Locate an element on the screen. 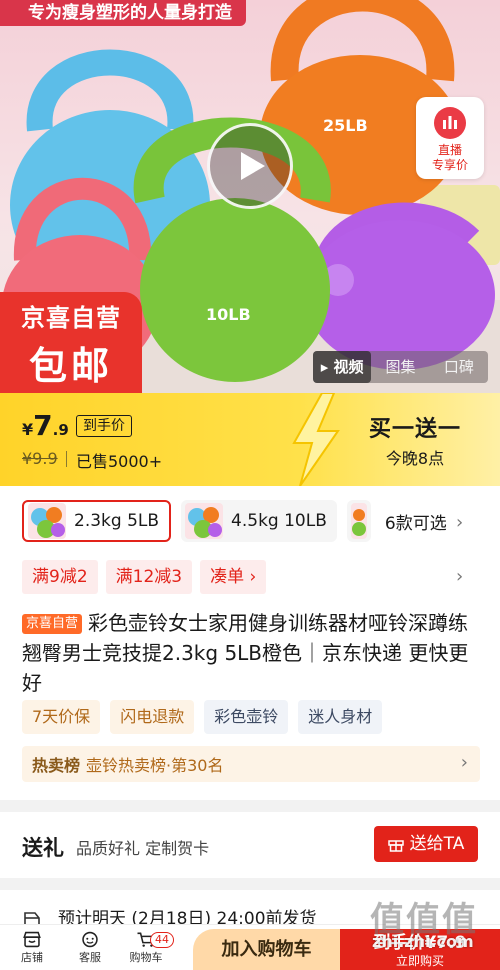 The image size is (500, 970). tag-colorful-kettlebell: 彩色壶铃 is located at coordinates (246, 717).